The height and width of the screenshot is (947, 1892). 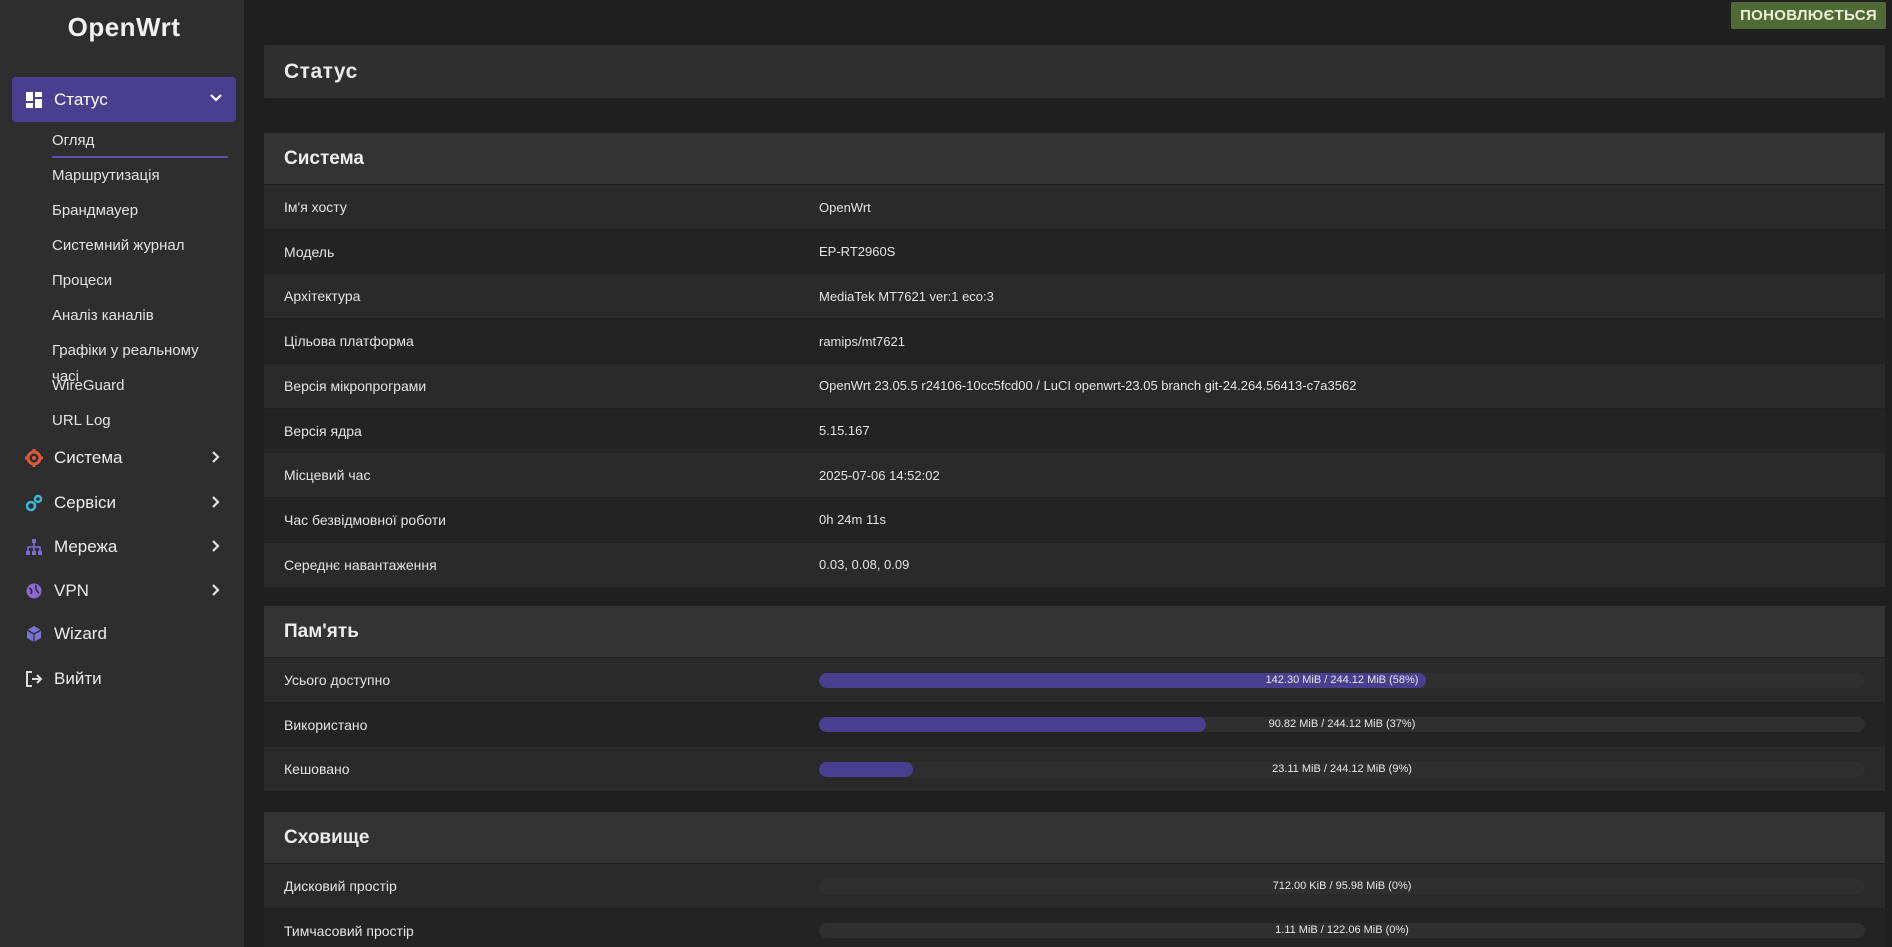 What do you see at coordinates (862, 341) in the screenshot?
I see `row-value: ramips/mt7621` at bounding box center [862, 341].